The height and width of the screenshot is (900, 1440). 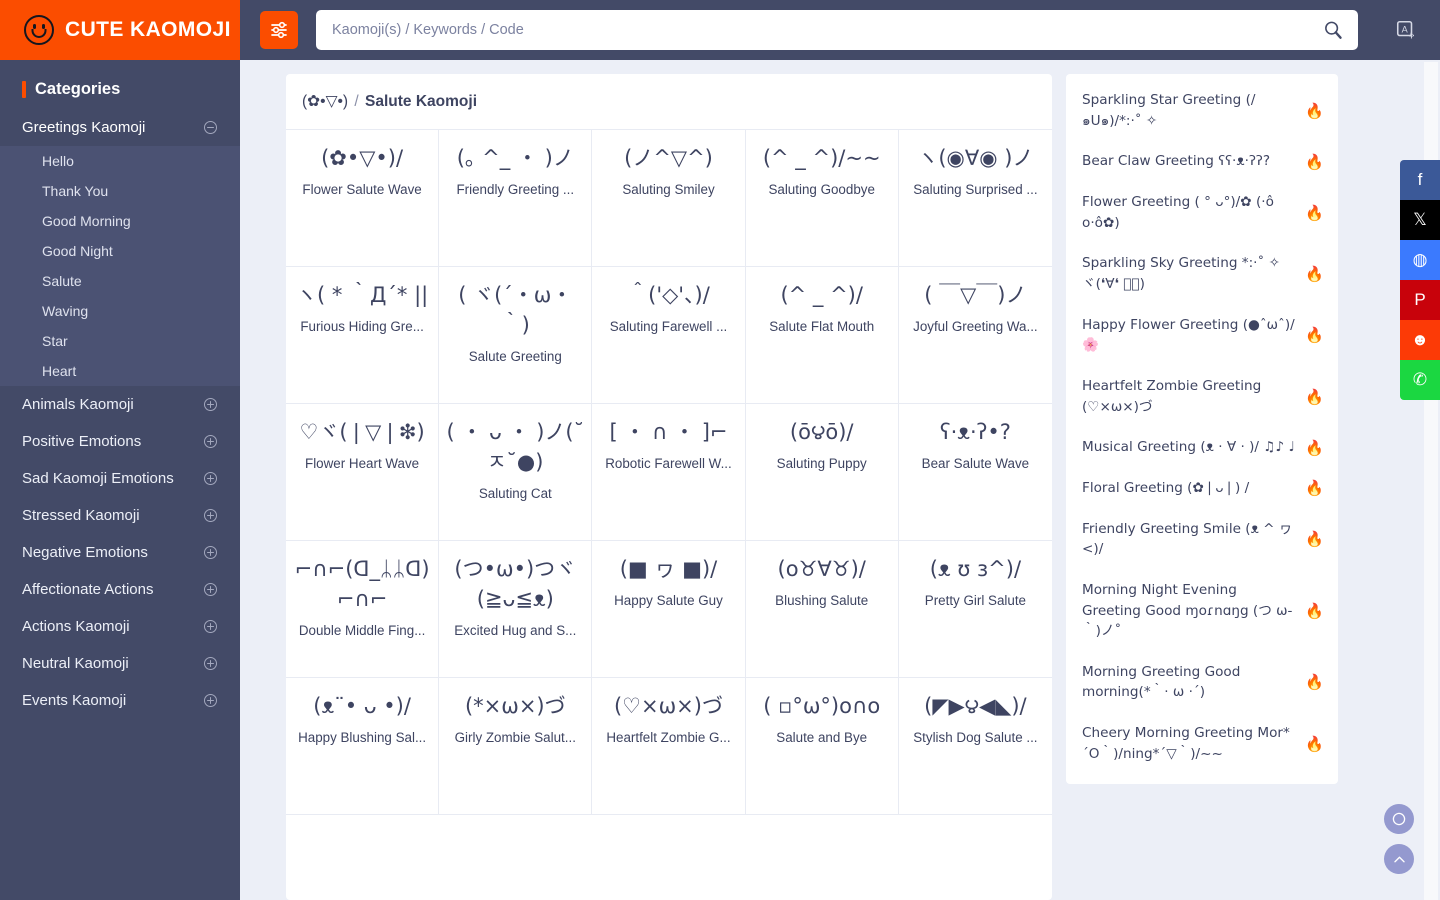 What do you see at coordinates (210, 127) in the screenshot?
I see `minus-circle-icon` at bounding box center [210, 127].